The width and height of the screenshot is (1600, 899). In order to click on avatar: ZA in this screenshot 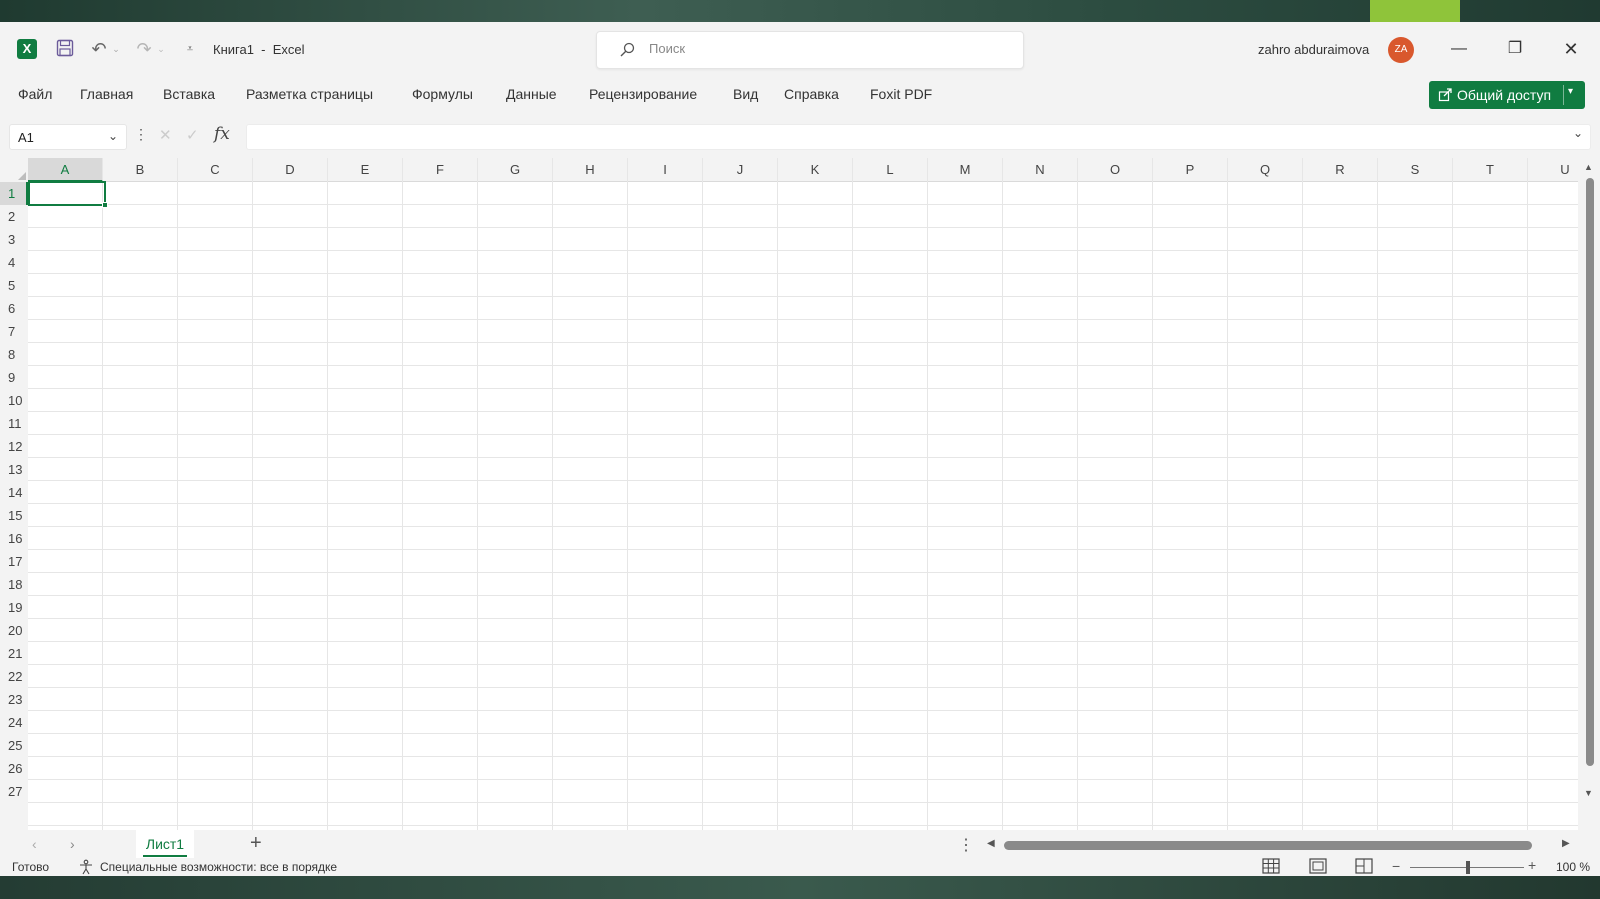, I will do `click(1401, 50)`.